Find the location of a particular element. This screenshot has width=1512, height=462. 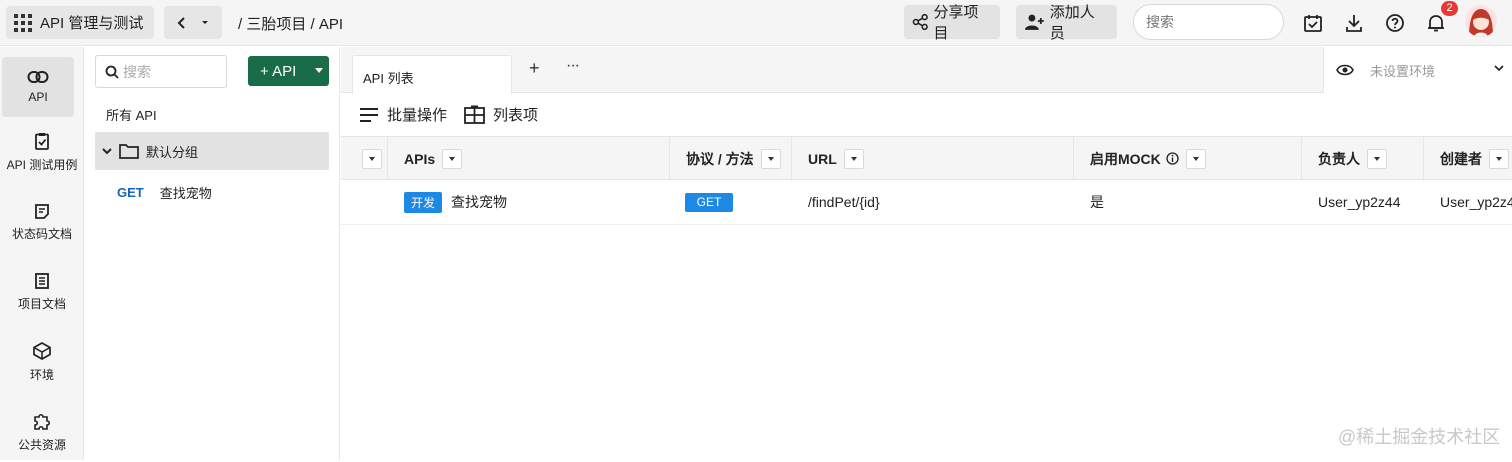

add-api-label: + API is located at coordinates (278, 71).